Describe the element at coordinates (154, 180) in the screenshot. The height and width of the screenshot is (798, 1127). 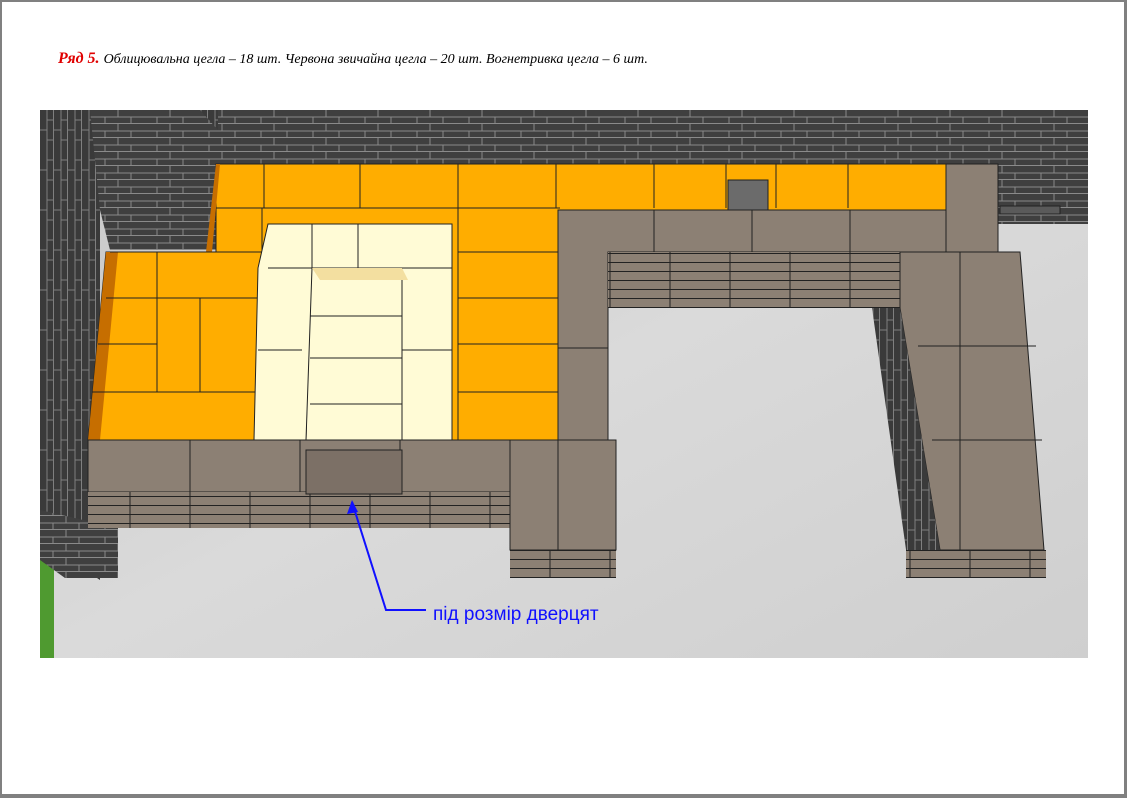
I see `left-wall-top` at that location.